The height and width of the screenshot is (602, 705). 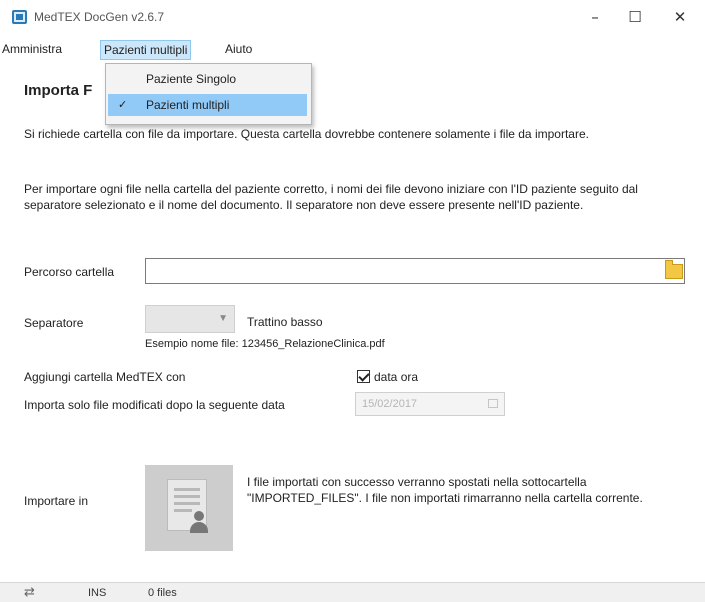 I want to click on menu-item-pazienti-multipli: ✓ Pazienti multipli, so click(x=207, y=105).